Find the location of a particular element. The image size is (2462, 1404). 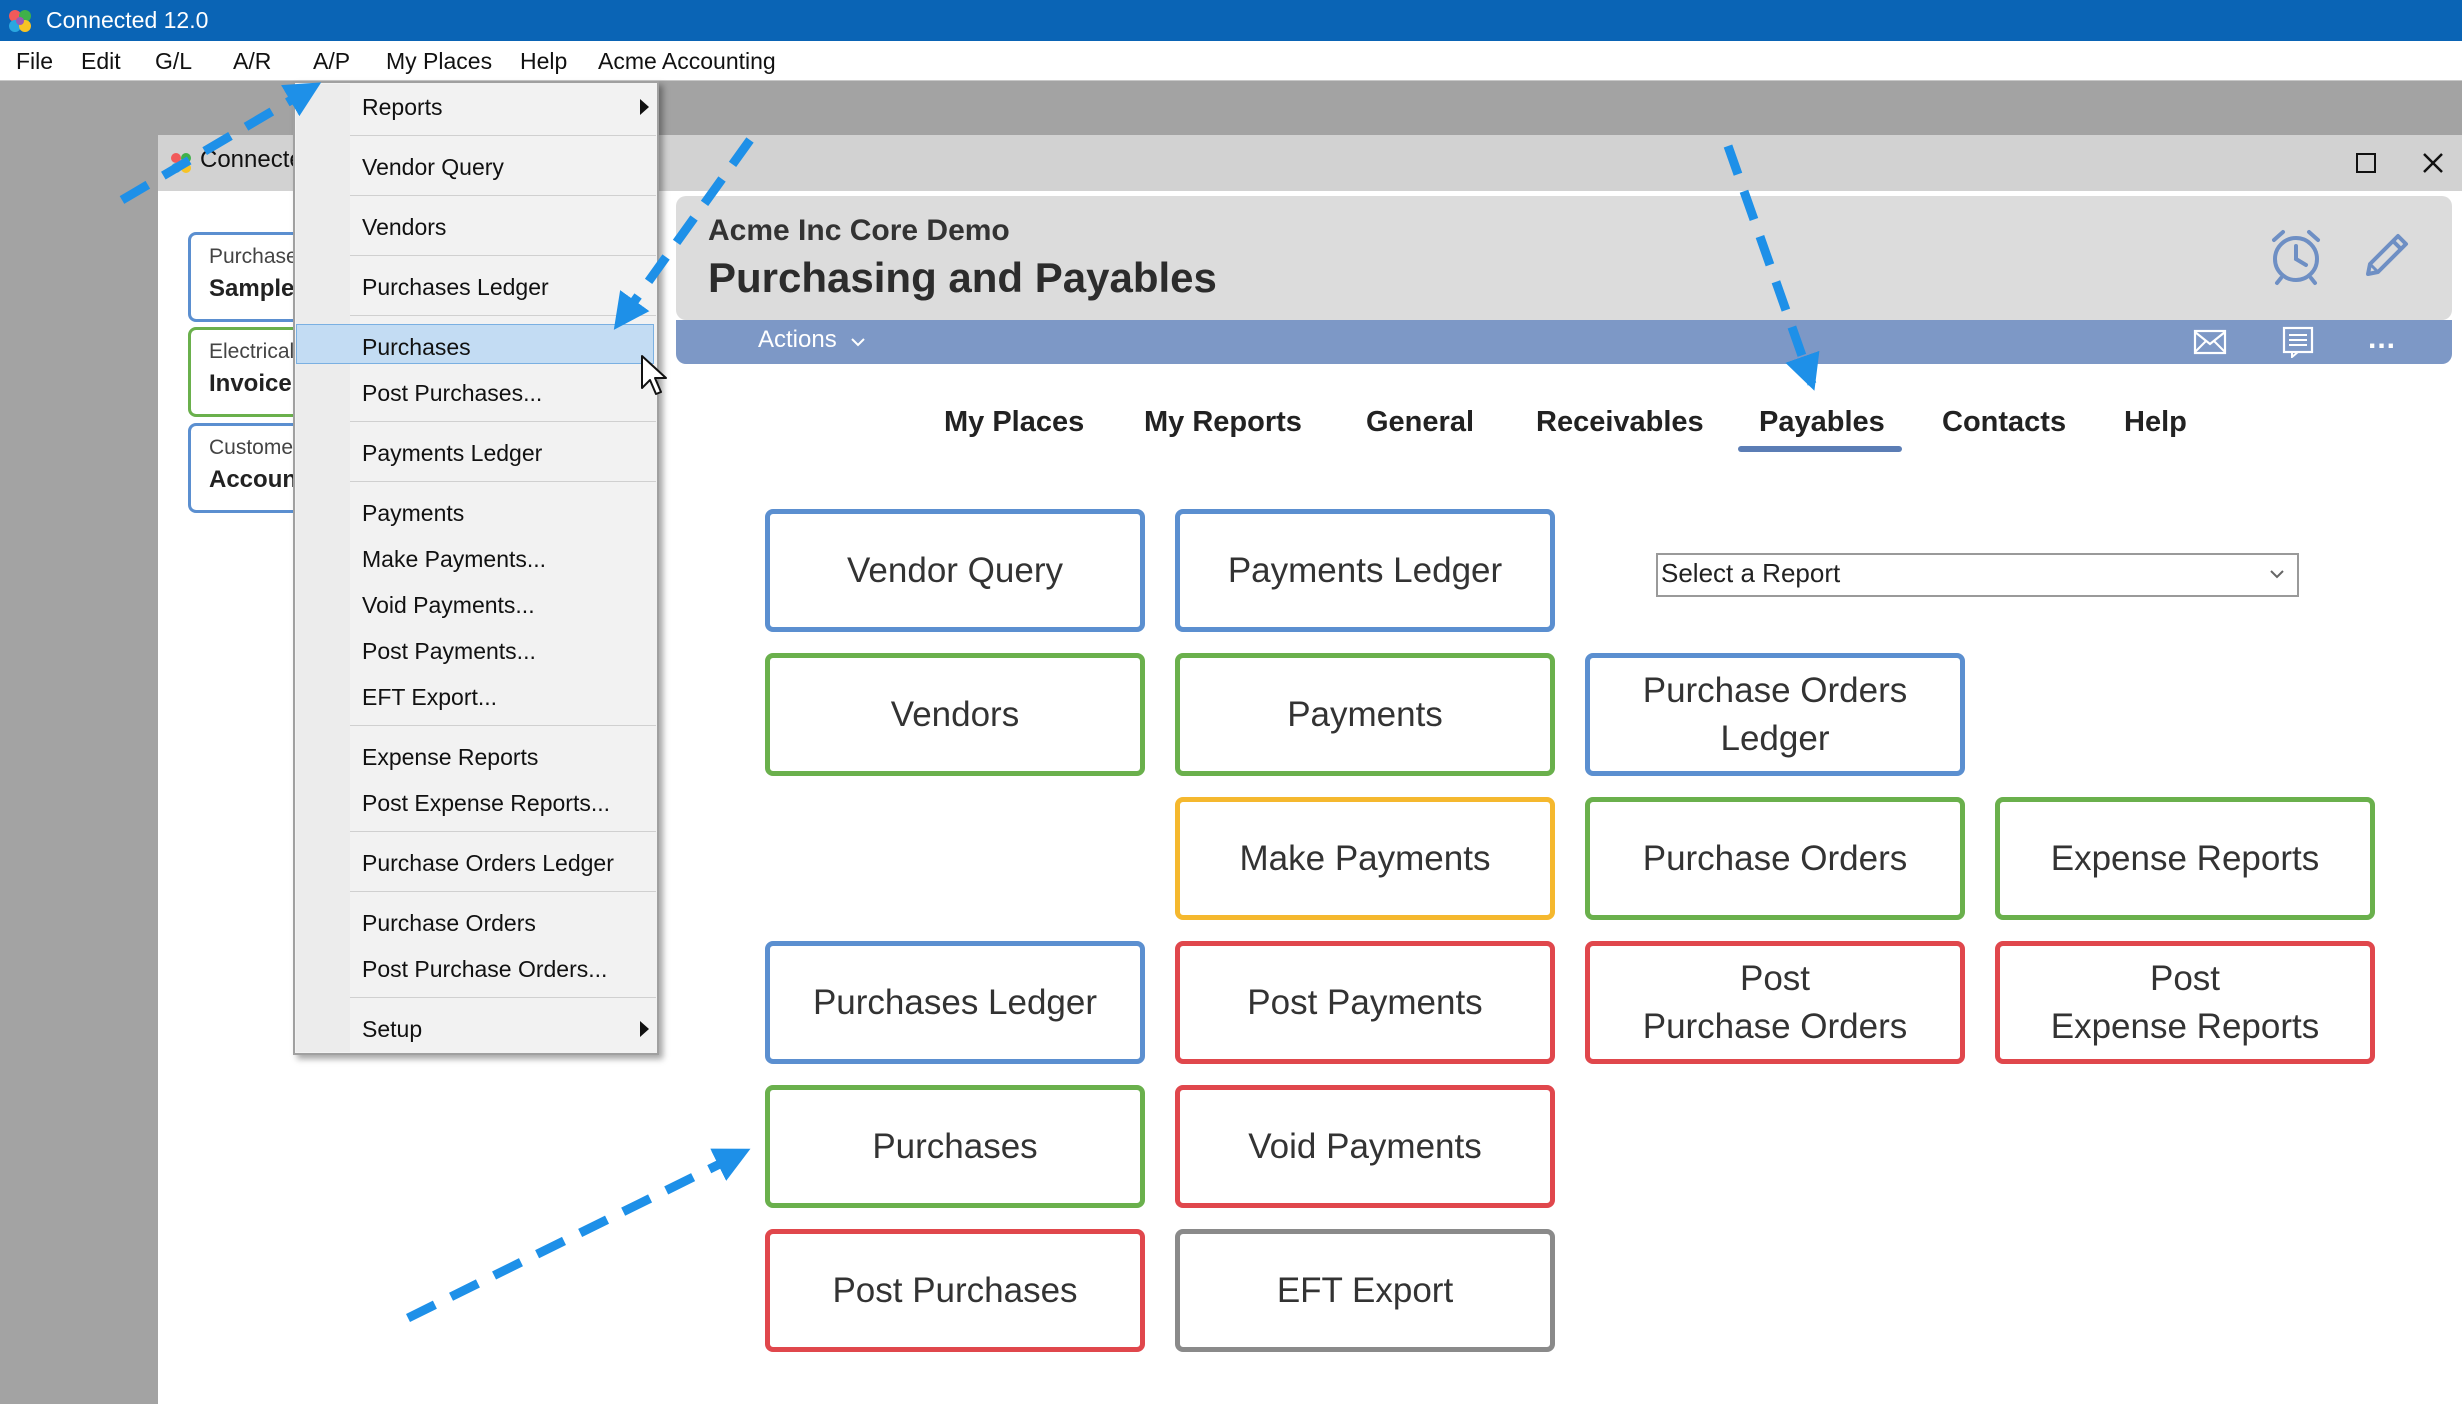

tile-purchase-orders-ledger: Purchase Orders Ledger is located at coordinates (1775, 714).